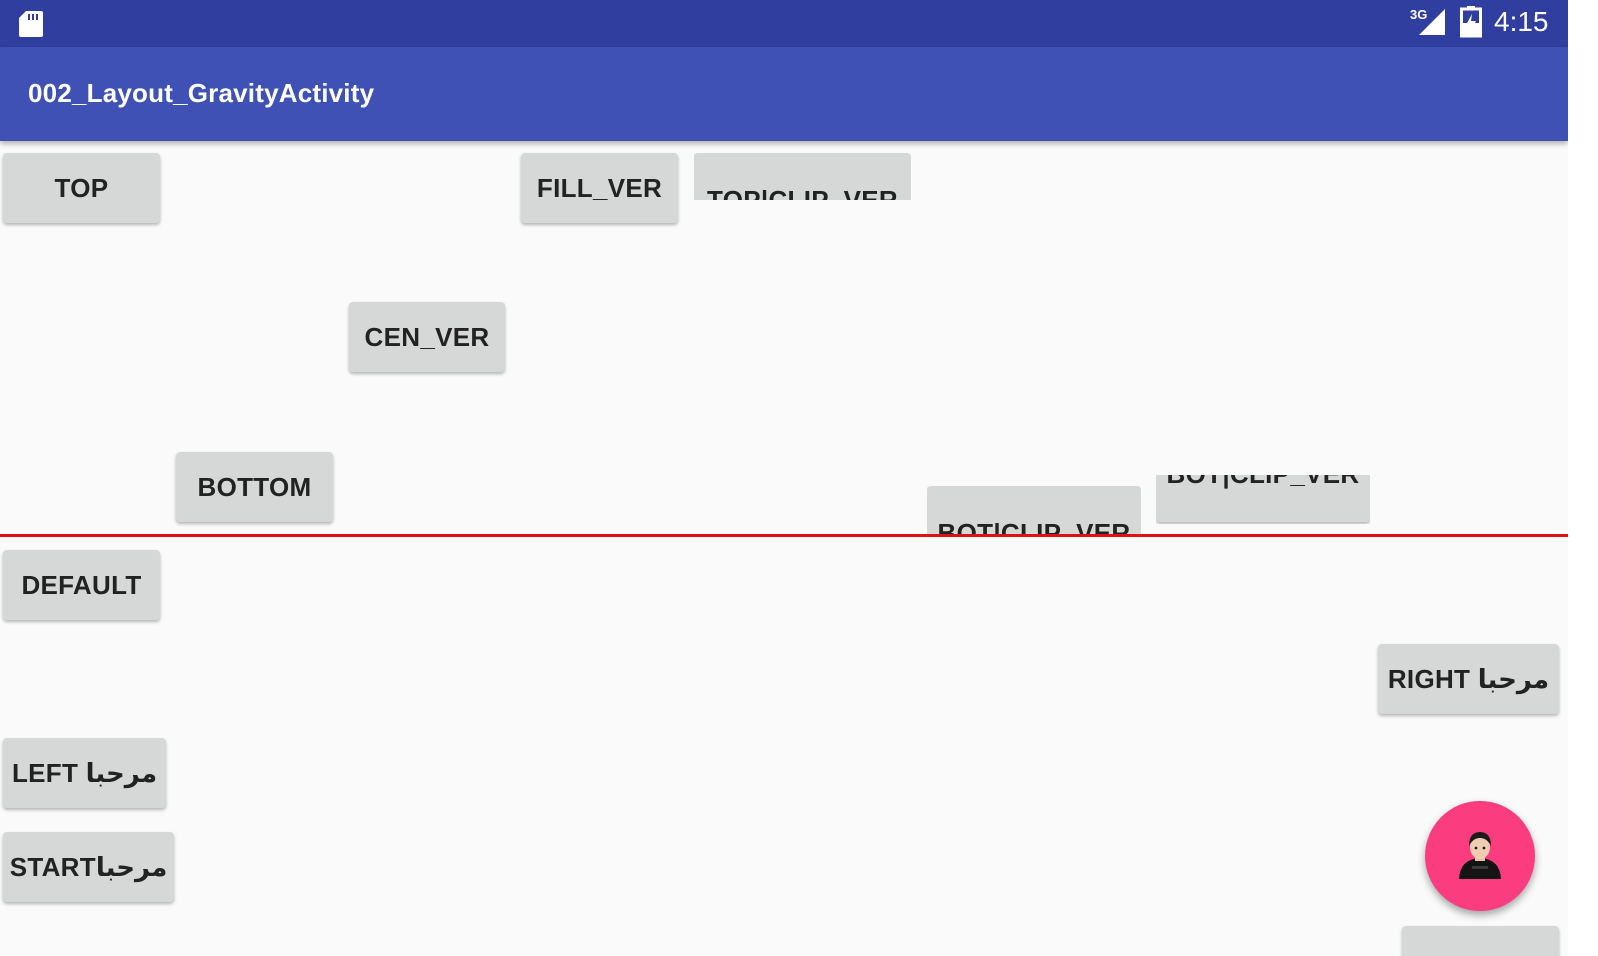  What do you see at coordinates (784, 23) in the screenshot?
I see `status-bar: 3G 4:15` at bounding box center [784, 23].